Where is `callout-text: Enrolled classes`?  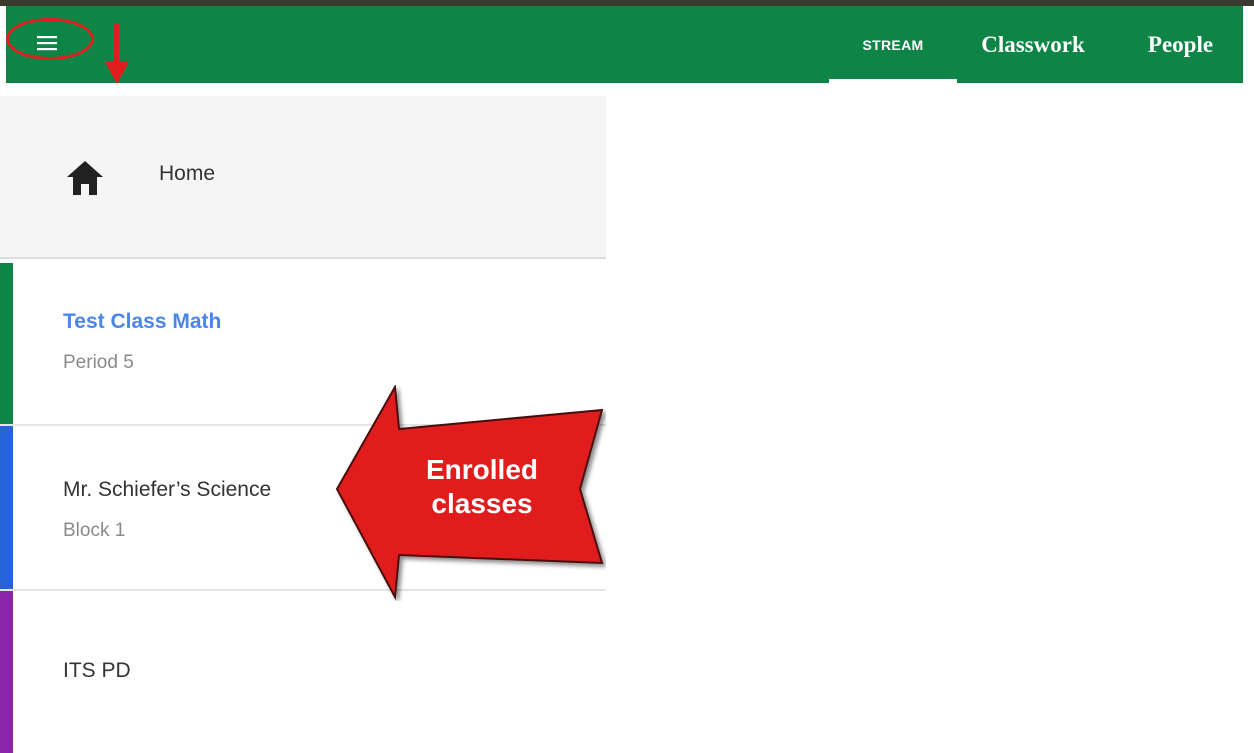 callout-text: Enrolled classes is located at coordinates (482, 487).